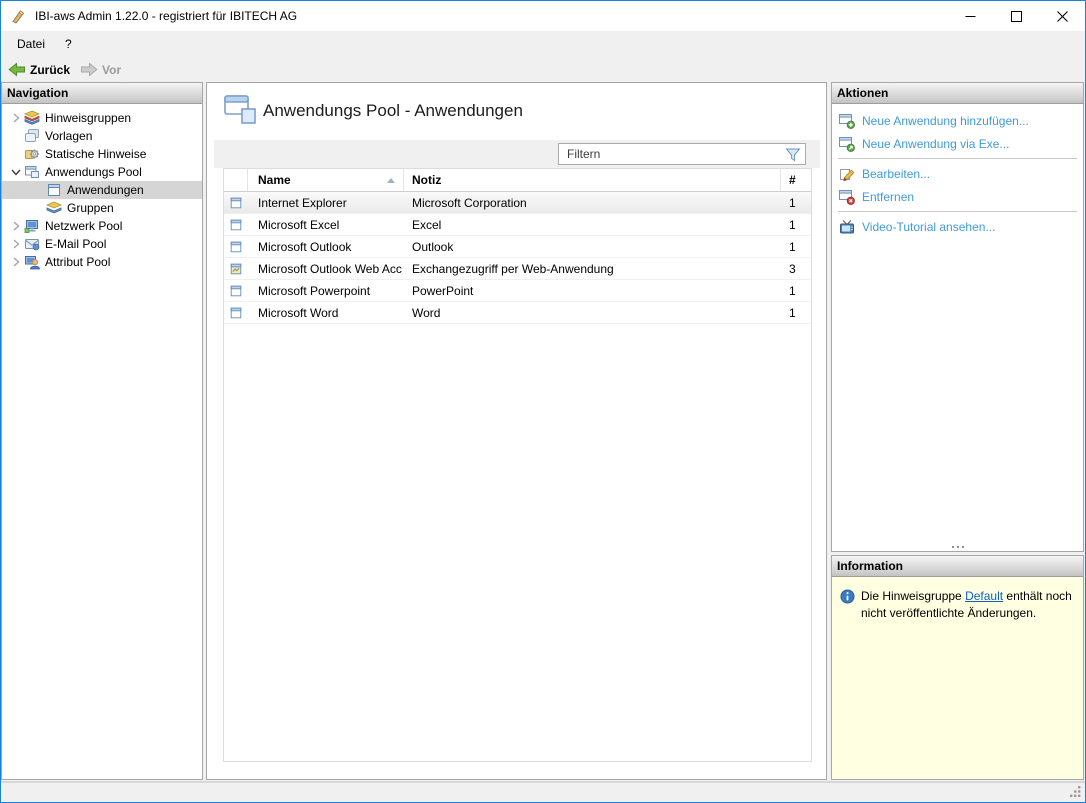 This screenshot has height=803, width=1086. Describe the element at coordinates (957, 158) in the screenshot. I see `actions-separator` at that location.